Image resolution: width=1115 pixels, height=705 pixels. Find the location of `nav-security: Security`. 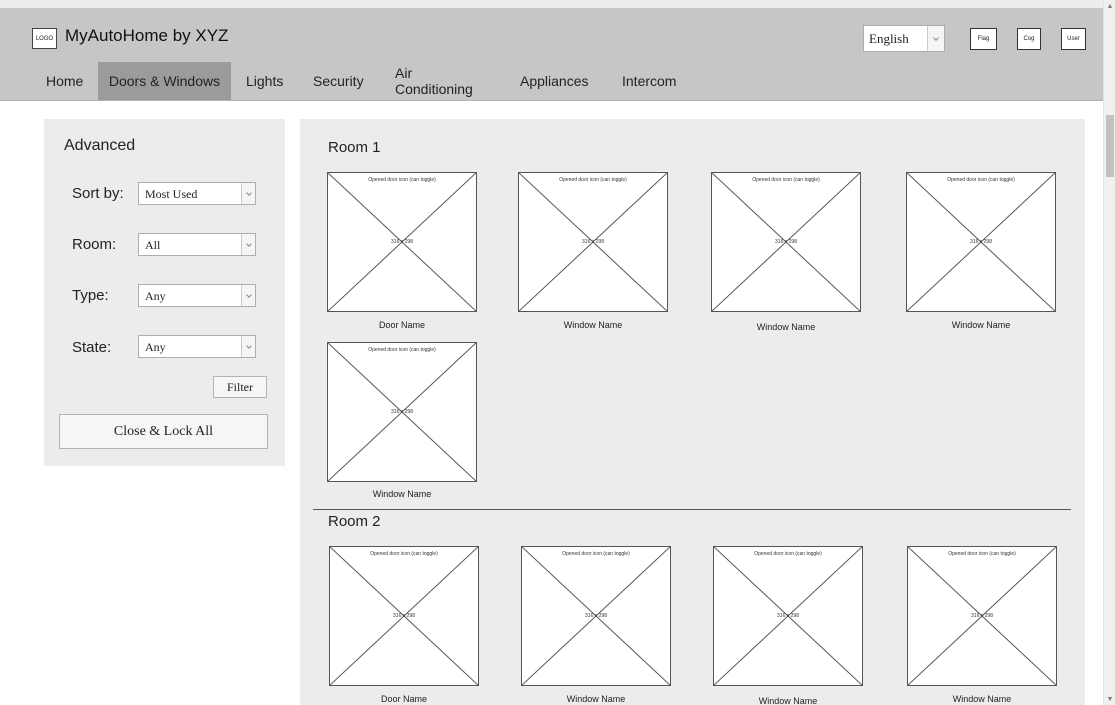

nav-security: Security is located at coordinates (338, 81).